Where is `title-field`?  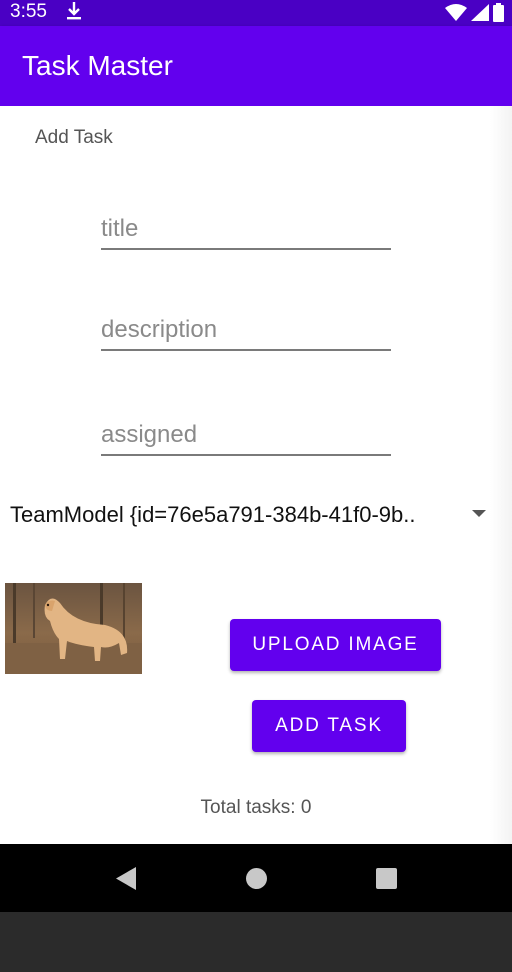
title-field is located at coordinates (246, 230).